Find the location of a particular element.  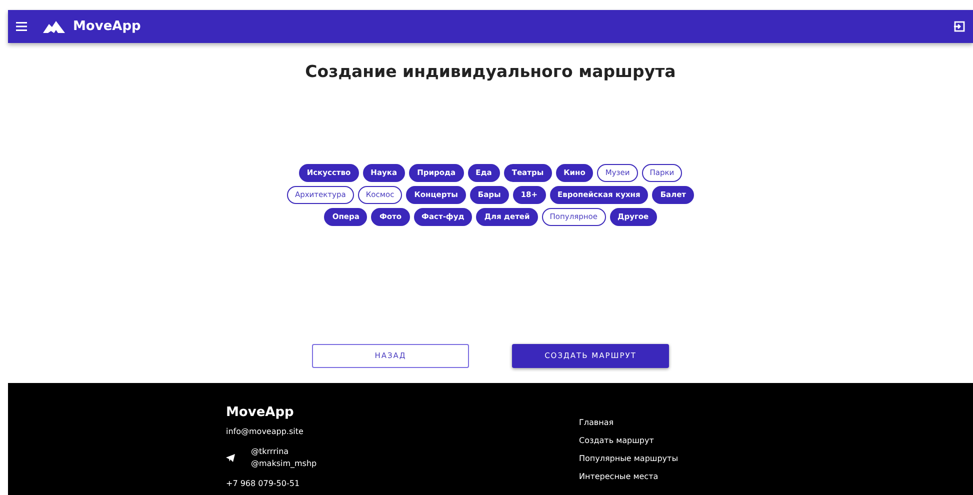

footer-brand: MoveApp is located at coordinates (260, 413).